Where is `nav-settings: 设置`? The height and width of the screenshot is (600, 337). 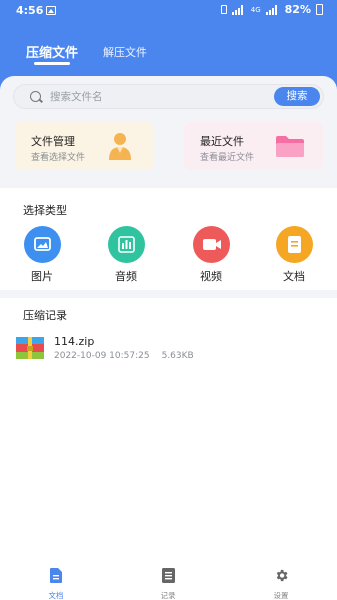 nav-settings: 设置 is located at coordinates (281, 584).